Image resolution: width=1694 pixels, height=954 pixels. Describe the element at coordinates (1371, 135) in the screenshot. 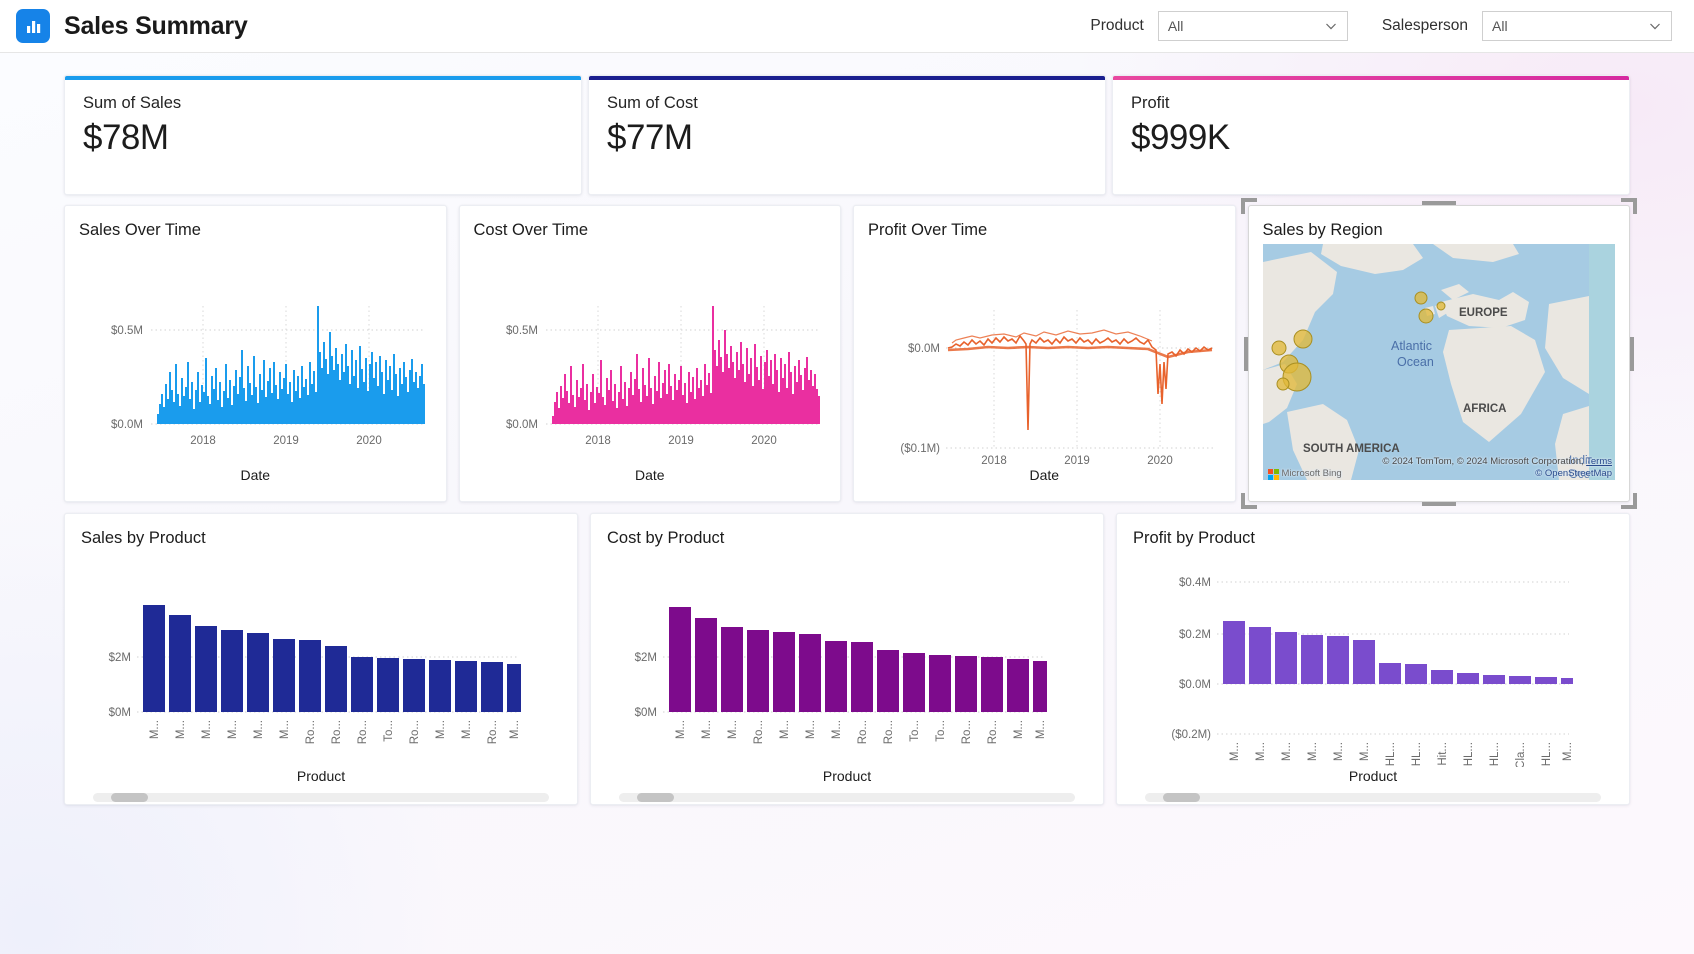

I see `kpi-card-profit: Profit $999K` at that location.